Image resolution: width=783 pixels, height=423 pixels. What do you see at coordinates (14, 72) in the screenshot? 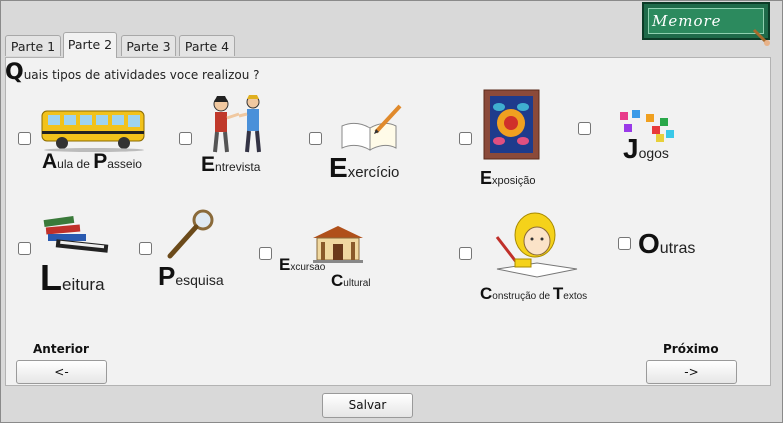
I see `question-initial: Q` at bounding box center [14, 72].